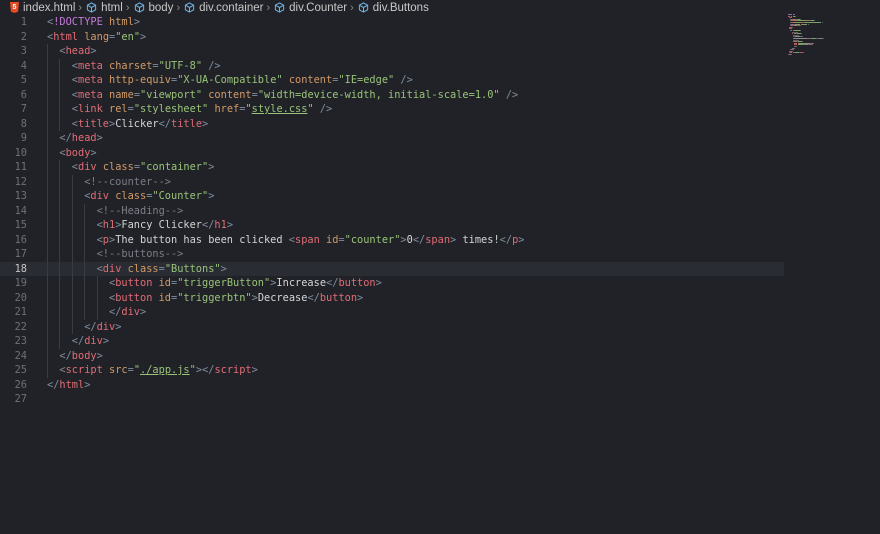 Image resolution: width=880 pixels, height=534 pixels. Describe the element at coordinates (392, 51) in the screenshot. I see `code-line: 3 <head>` at that location.